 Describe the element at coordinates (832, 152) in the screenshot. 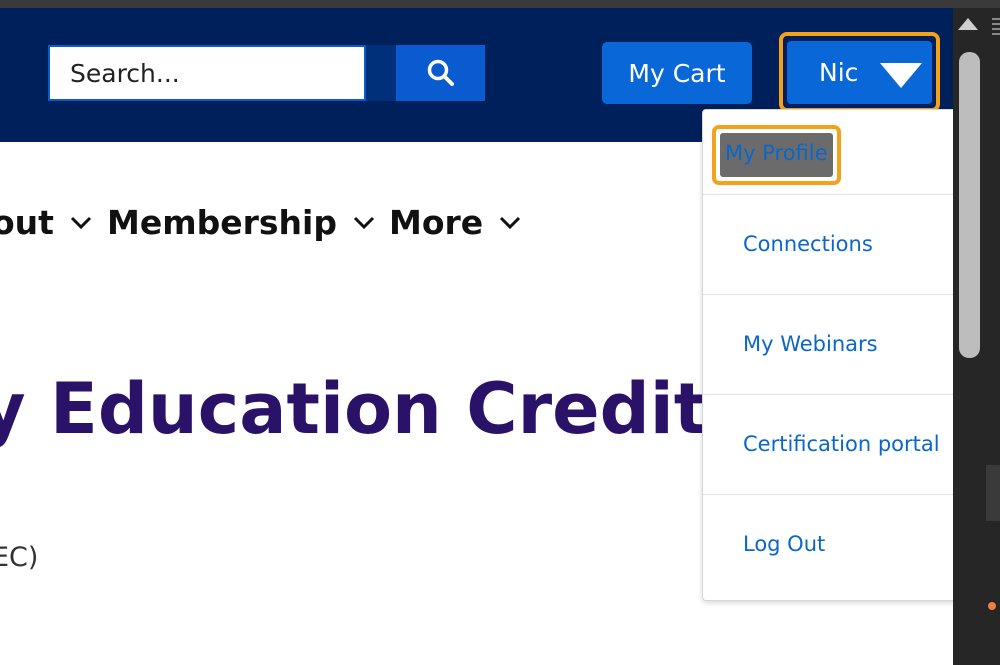

I see `menu-item-my-profile: My Profile` at that location.